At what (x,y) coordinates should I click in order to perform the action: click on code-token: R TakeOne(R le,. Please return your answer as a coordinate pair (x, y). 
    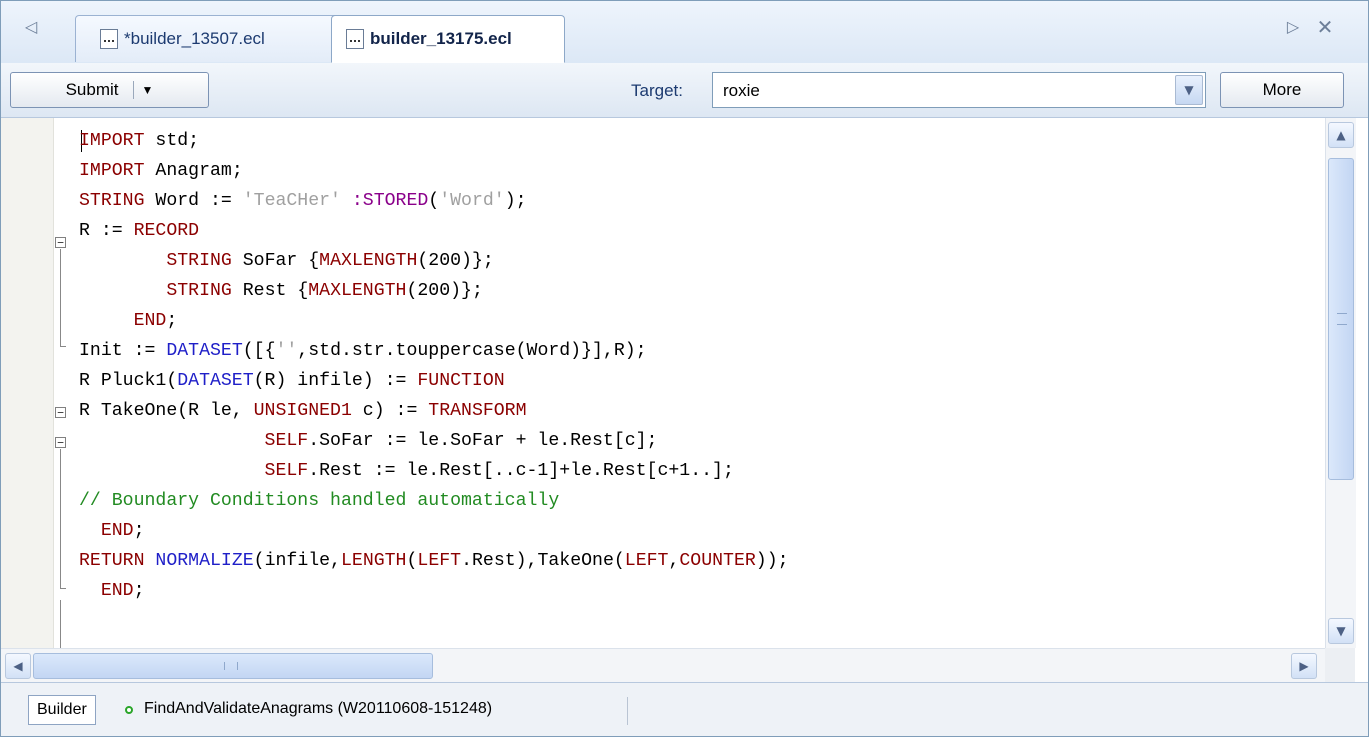
    Looking at the image, I should click on (166, 411).